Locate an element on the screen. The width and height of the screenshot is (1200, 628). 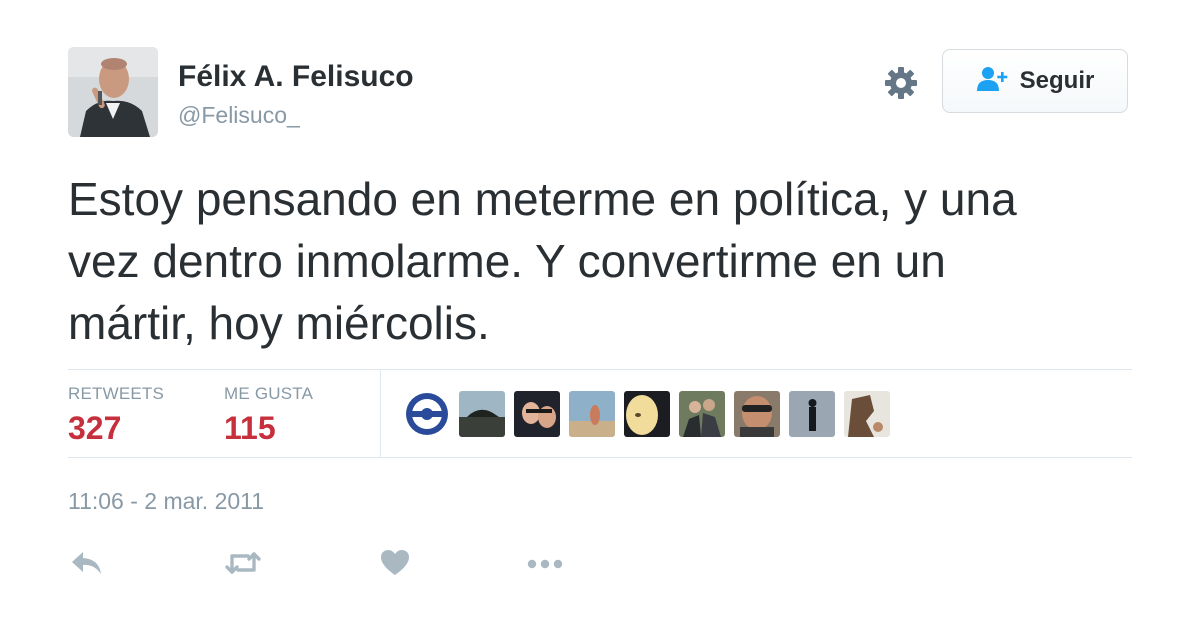
display-name: Félix A. Felisuco is located at coordinates (296, 77).